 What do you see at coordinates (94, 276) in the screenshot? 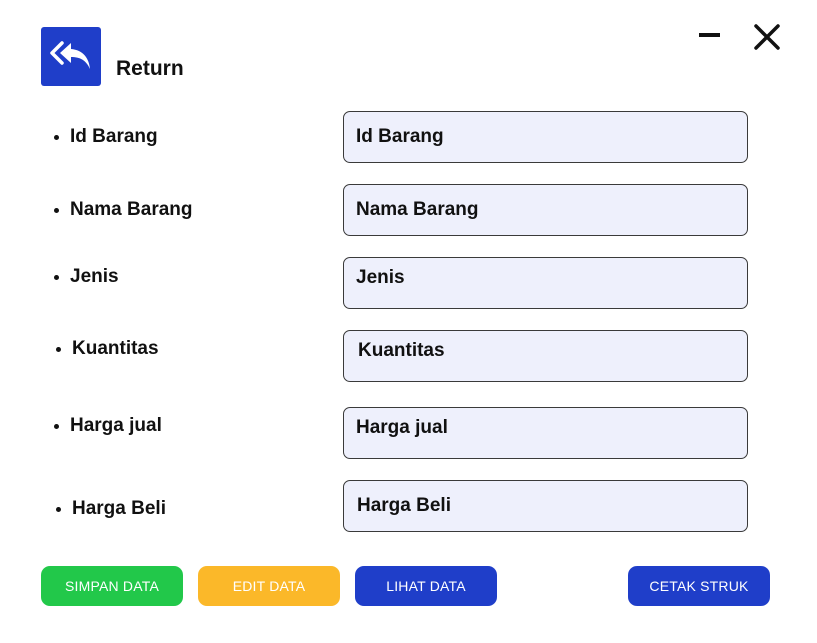
I see `label-text: Jenis` at bounding box center [94, 276].